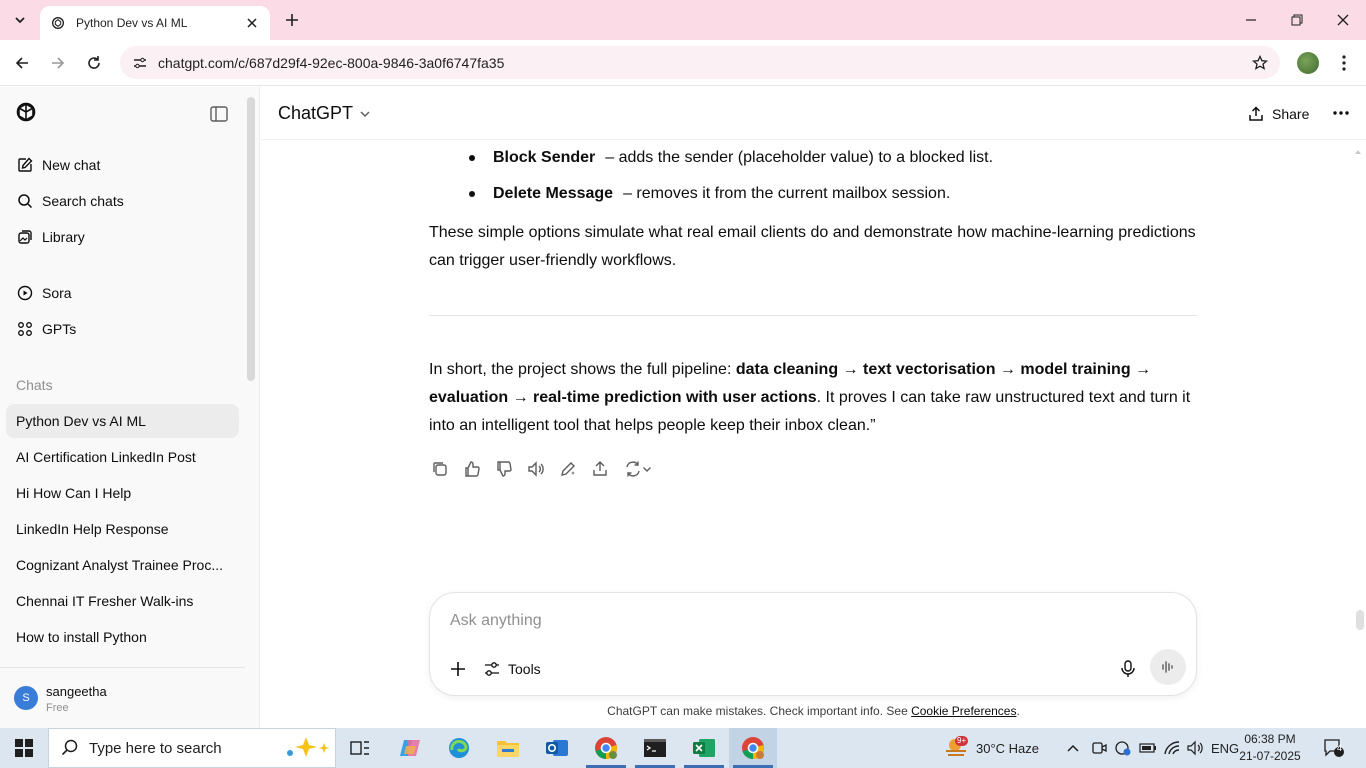  I want to click on network-status-icon, so click(1123, 748).